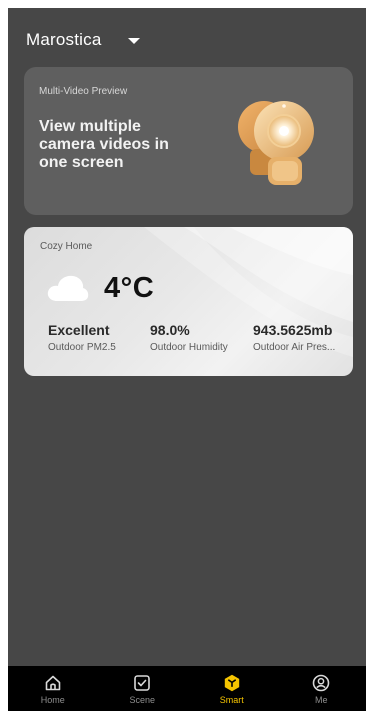  What do you see at coordinates (133, 41) in the screenshot?
I see `caret-down-icon` at bounding box center [133, 41].